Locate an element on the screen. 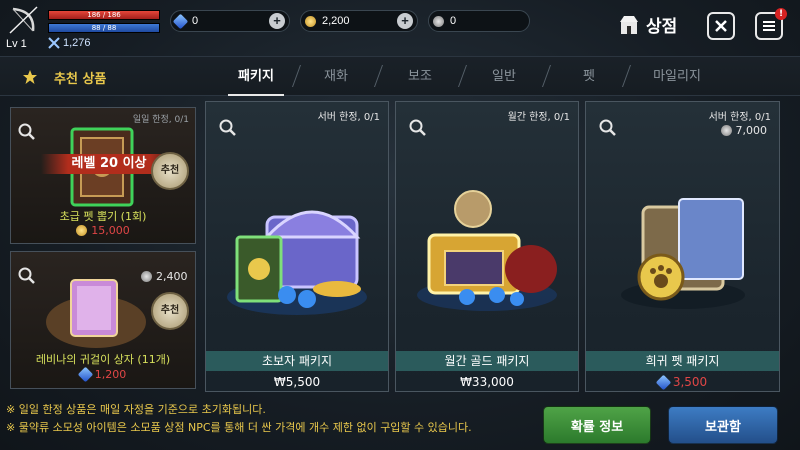 The image size is (800, 450). earring-box-icon is located at coordinates (96, 313).